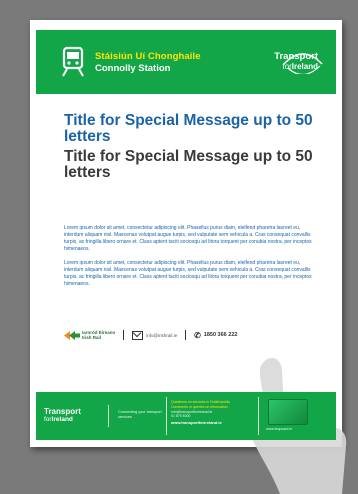  Describe the element at coordinates (211, 423) in the screenshot. I see `footer-website-link: www.transportforireland.ie` at that location.